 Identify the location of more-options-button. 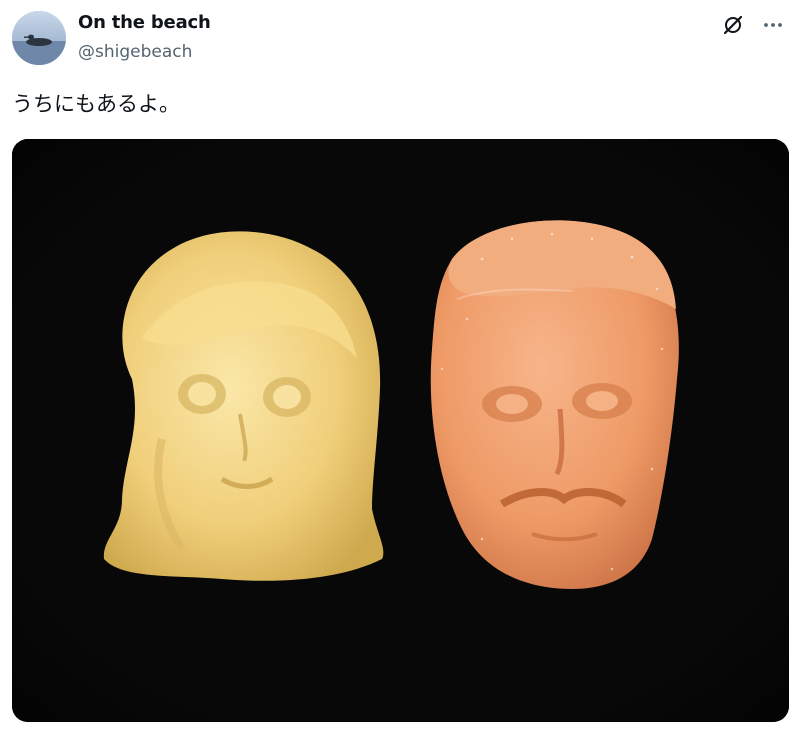
(773, 25).